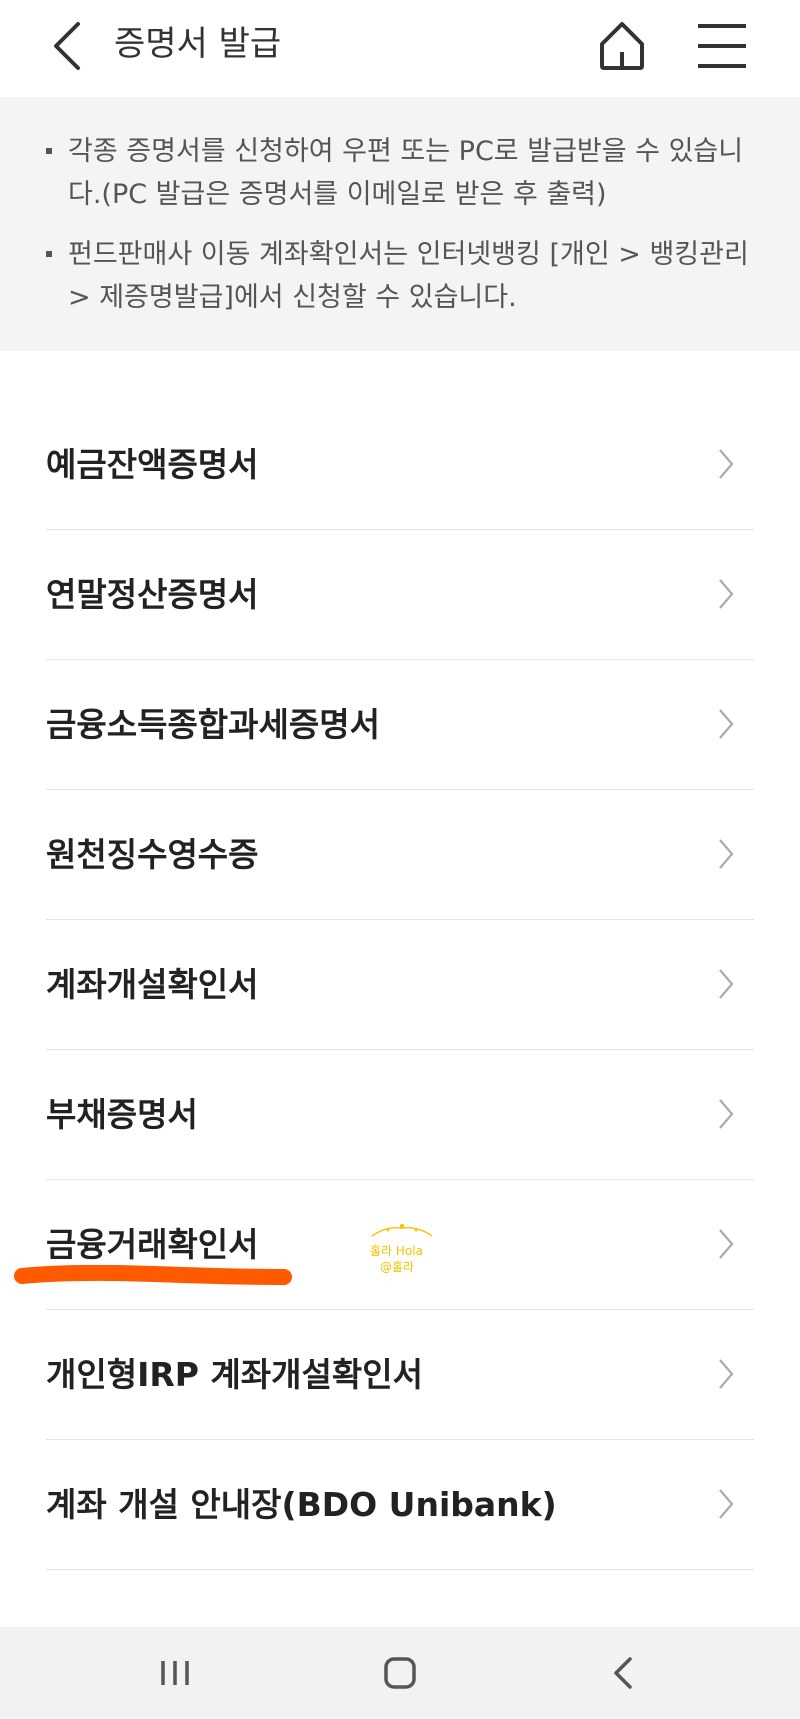 This screenshot has width=800, height=1719. I want to click on certificate-item-account-guide-bdo: 계좌 개설 안내장(BDO Unibank), so click(400, 1505).